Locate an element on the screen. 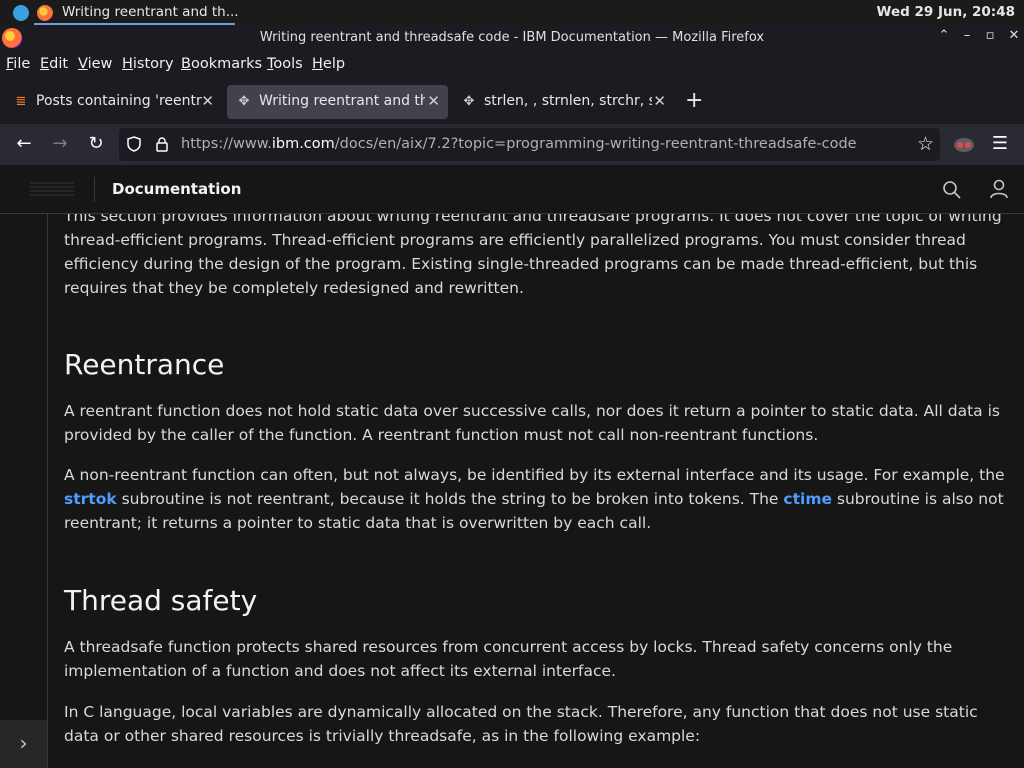 The image size is (1024, 768). tracking-shield-icon is located at coordinates (134, 144).